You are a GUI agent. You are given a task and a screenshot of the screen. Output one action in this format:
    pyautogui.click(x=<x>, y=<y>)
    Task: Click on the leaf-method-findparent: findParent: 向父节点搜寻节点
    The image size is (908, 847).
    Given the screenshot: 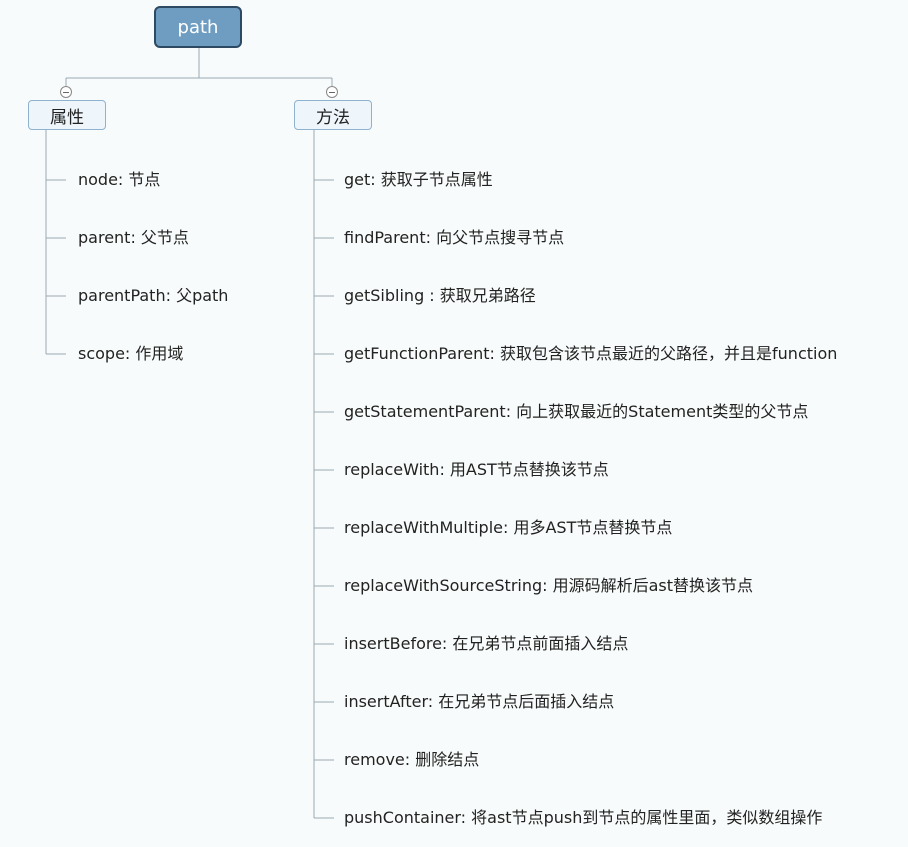 What is the action you would take?
    pyautogui.click(x=454, y=238)
    